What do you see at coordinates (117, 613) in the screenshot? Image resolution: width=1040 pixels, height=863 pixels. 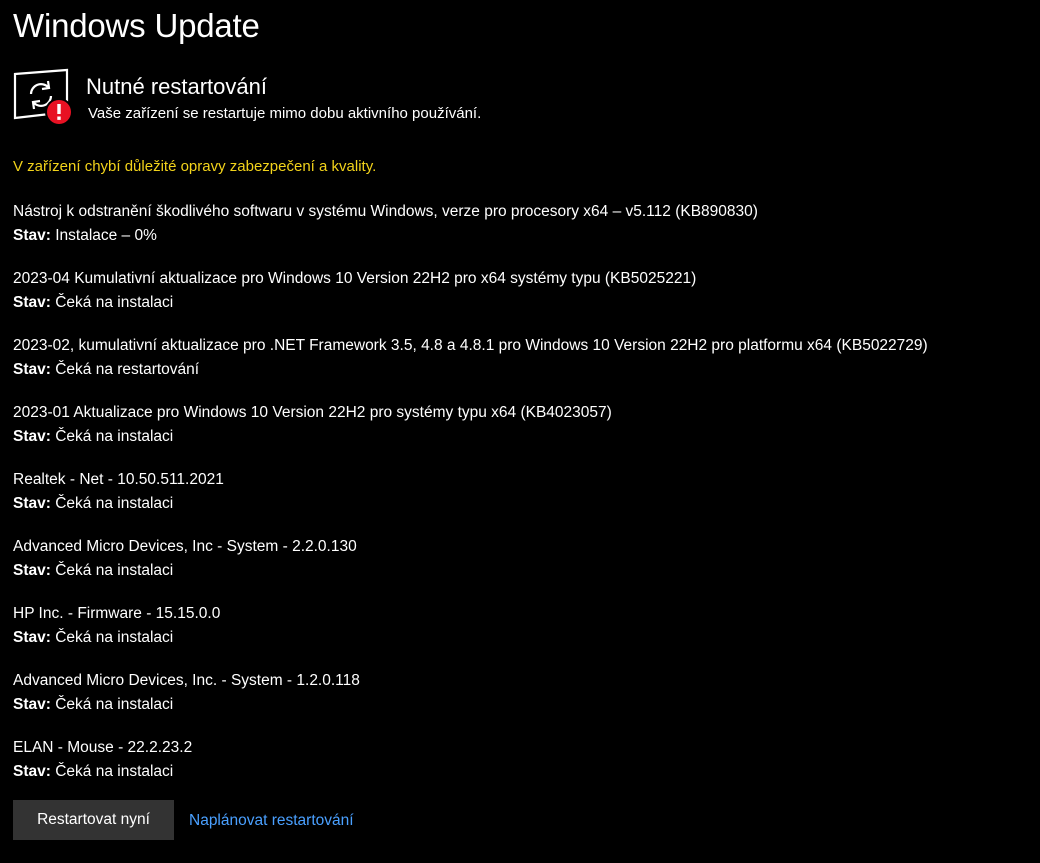 I see `update-name: HP Inc. - Firmware - 15.15.0.0` at bounding box center [117, 613].